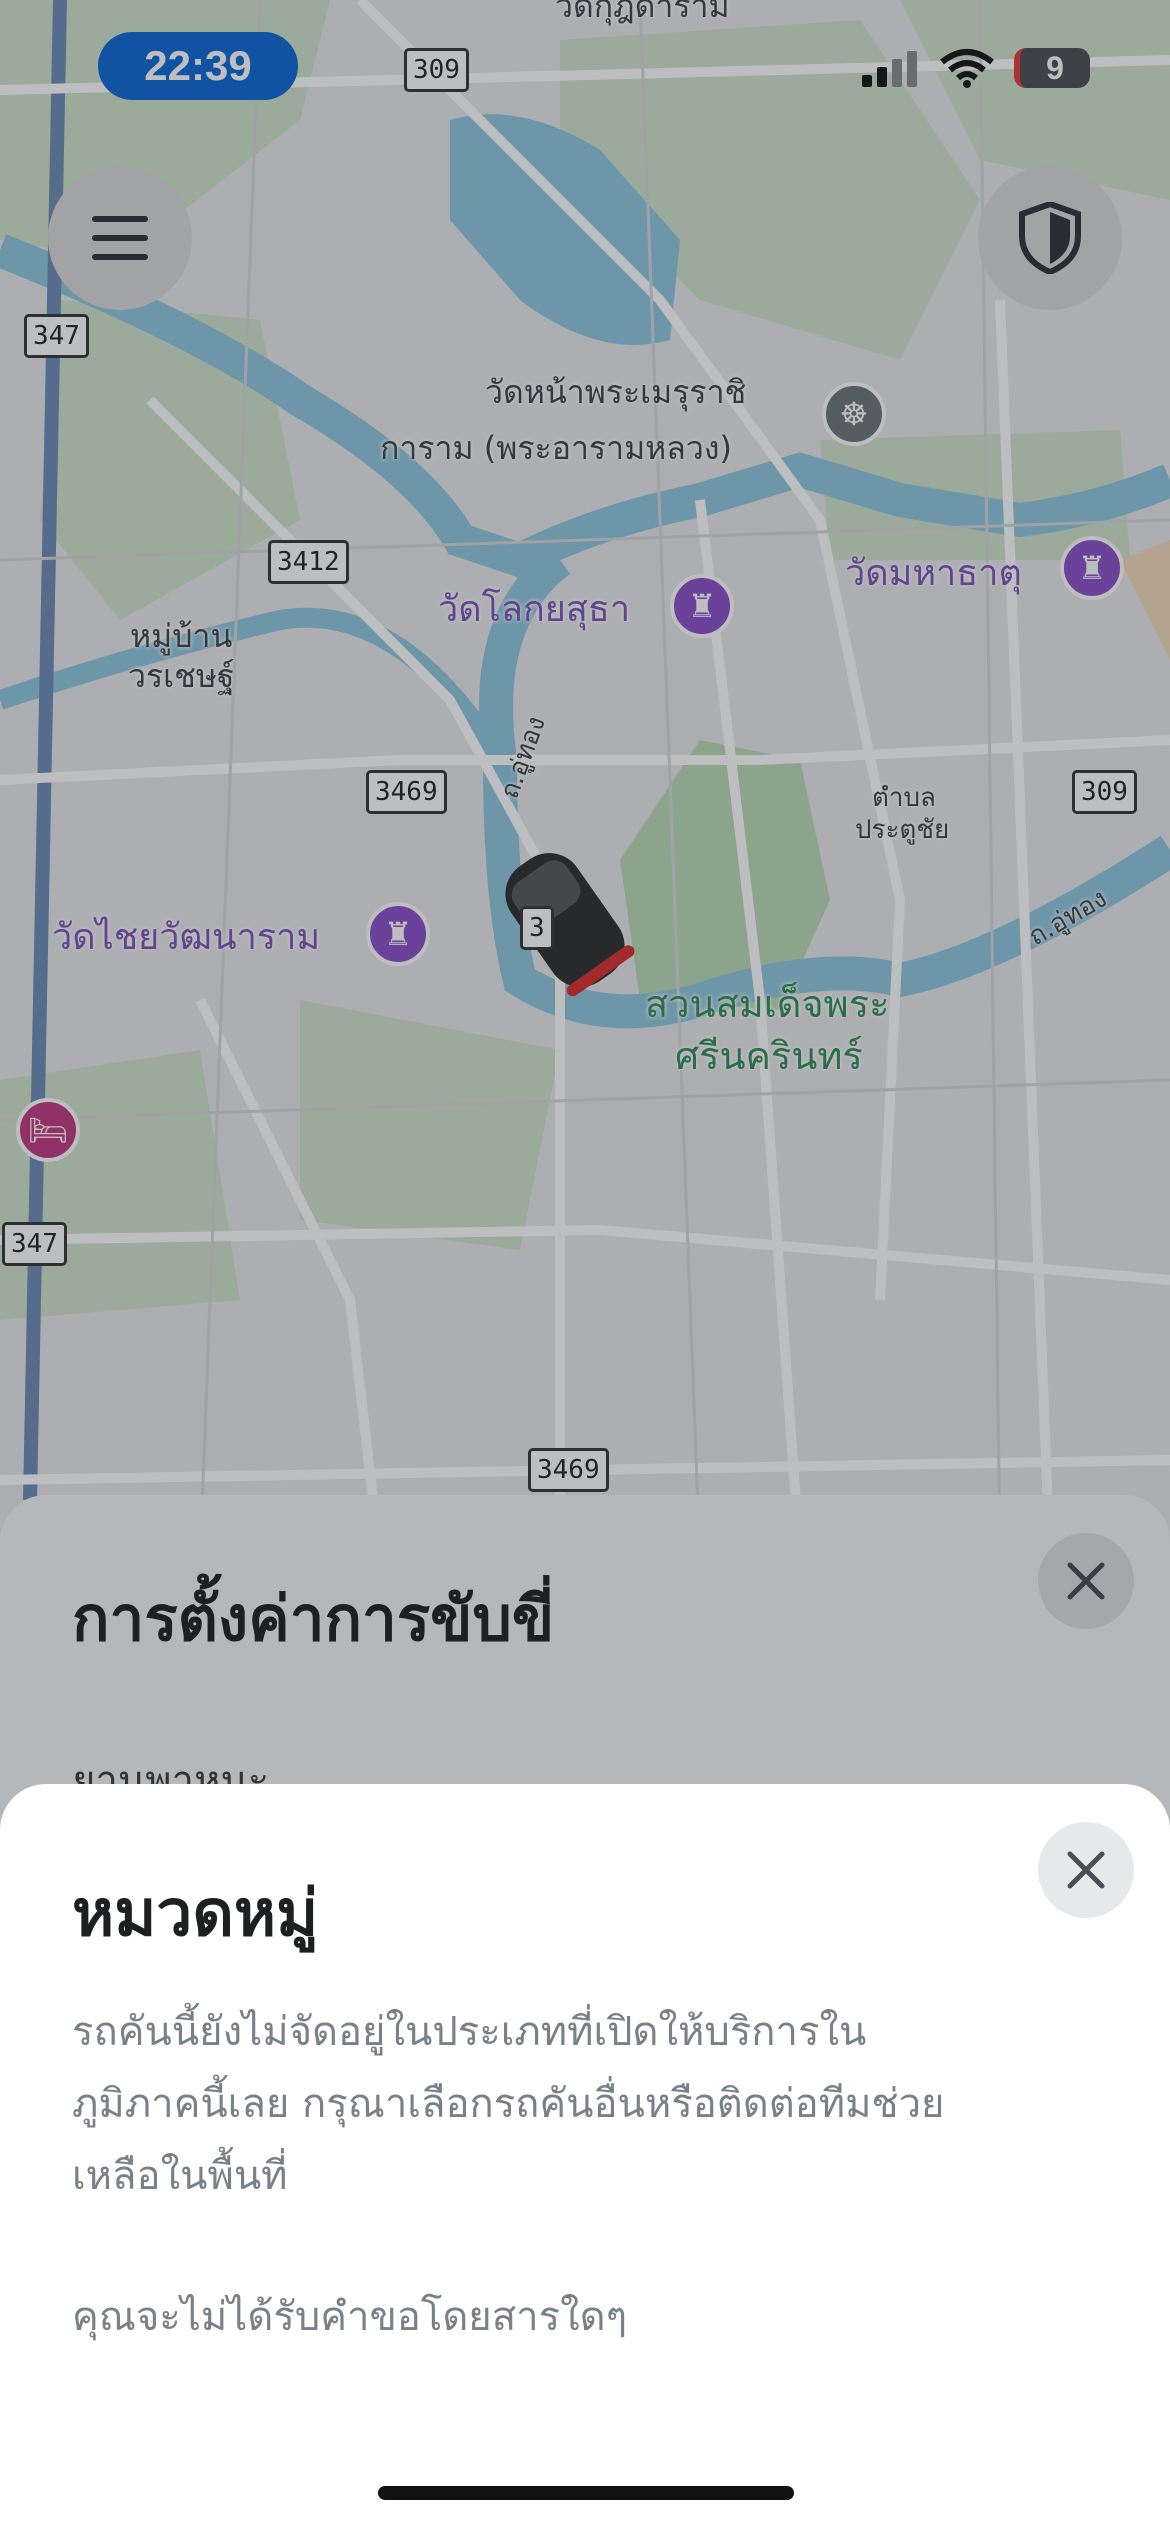 The height and width of the screenshot is (2532, 1170). Describe the element at coordinates (195, 1914) in the screenshot. I see `category-title: หมวดหมู่` at that location.